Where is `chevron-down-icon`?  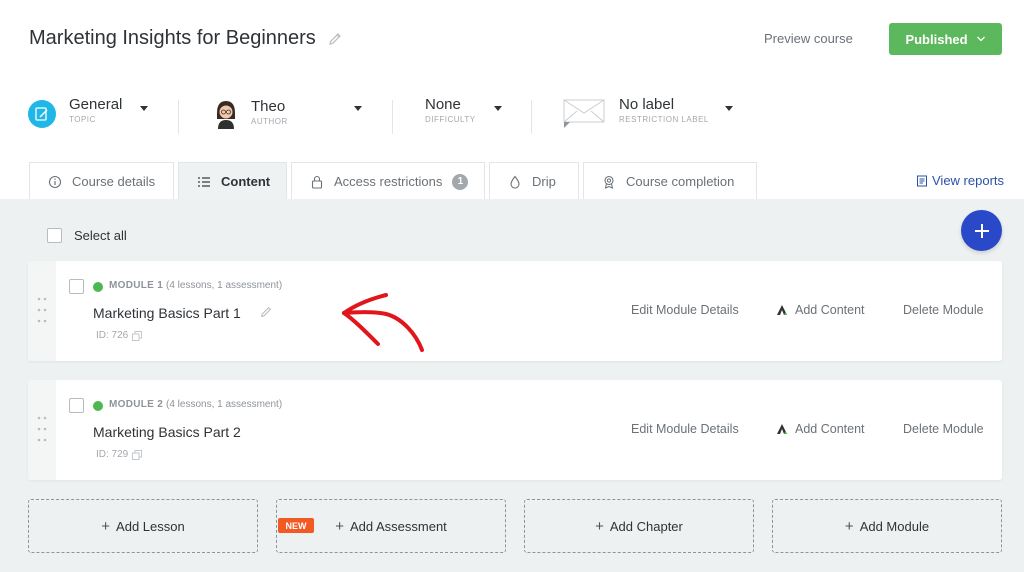
chevron-down-icon is located at coordinates (980, 39).